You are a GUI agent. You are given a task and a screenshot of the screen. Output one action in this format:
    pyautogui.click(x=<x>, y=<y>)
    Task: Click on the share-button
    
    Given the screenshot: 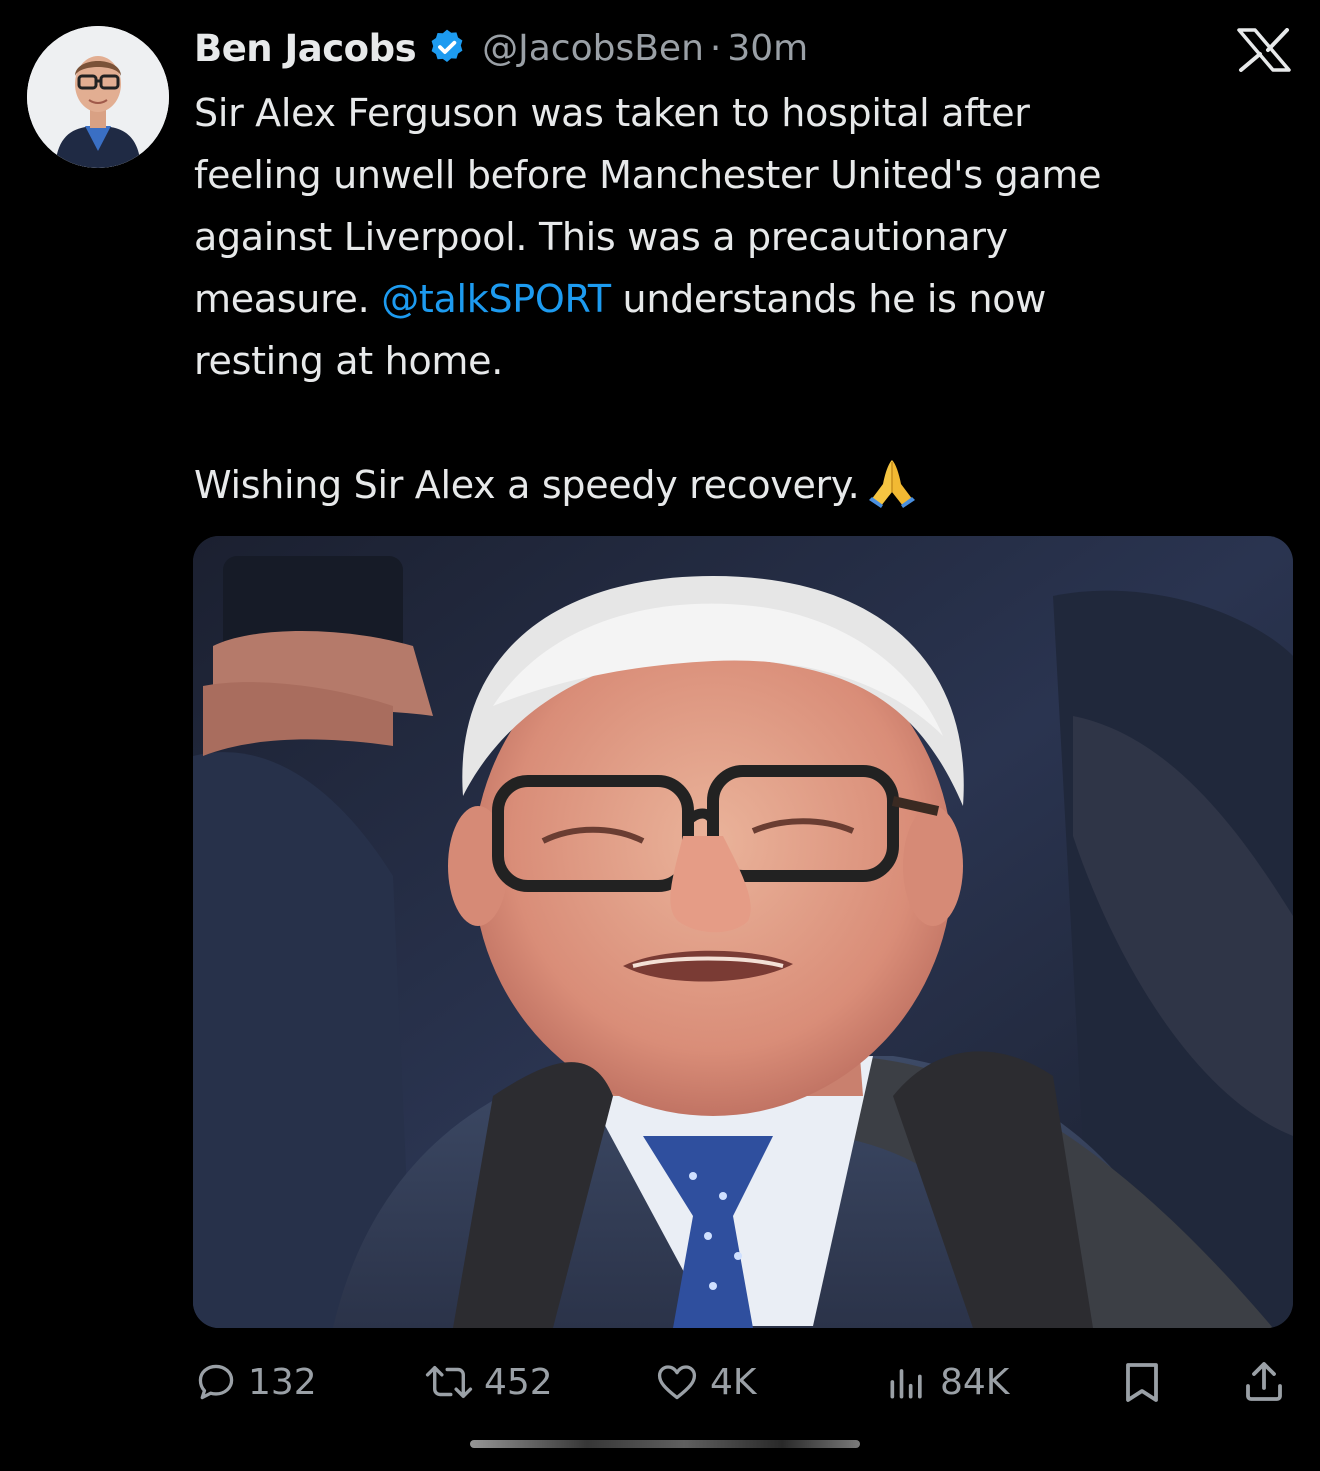 What is the action you would take?
    pyautogui.click(x=1264, y=1382)
    